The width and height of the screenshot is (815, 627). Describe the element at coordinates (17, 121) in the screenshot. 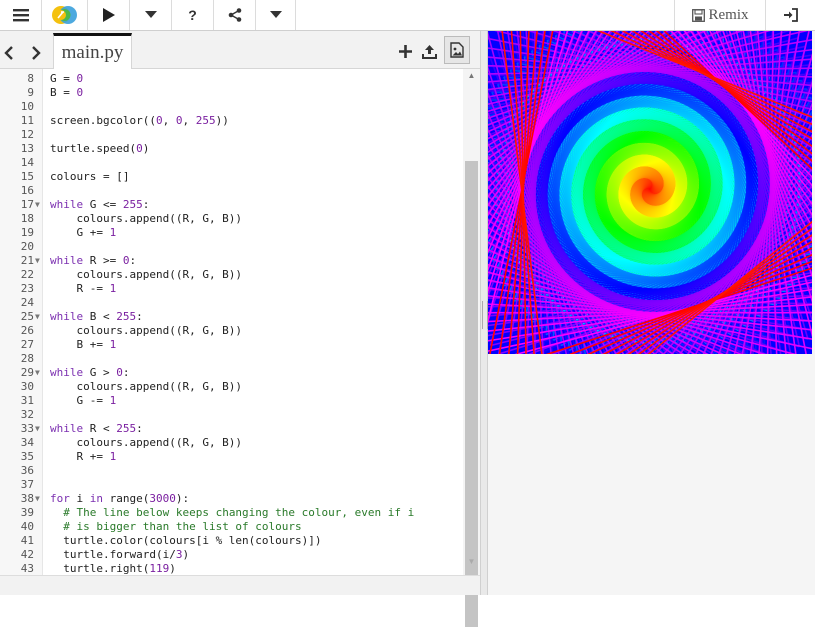

I see `line-number: 11` at that location.